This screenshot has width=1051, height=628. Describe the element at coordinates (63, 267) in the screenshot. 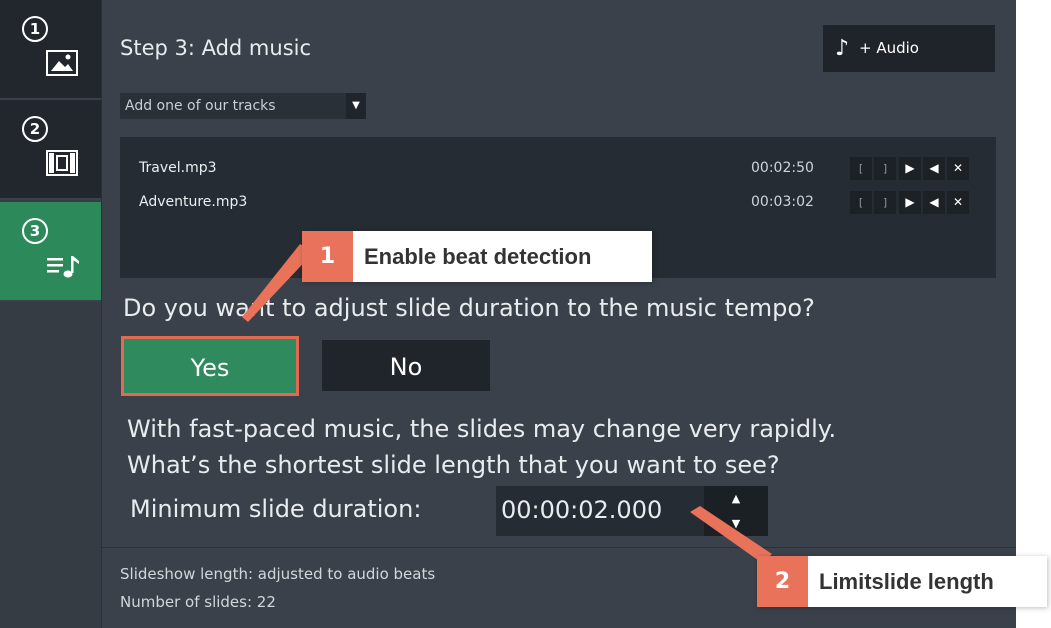

I see `music-list-icon` at that location.